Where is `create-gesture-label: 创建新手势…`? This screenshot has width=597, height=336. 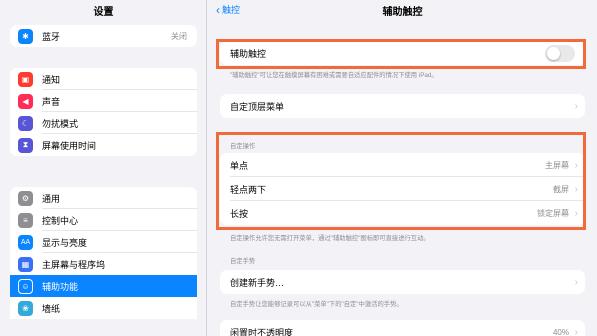
create-gesture-label: 创建新手势… is located at coordinates (257, 282).